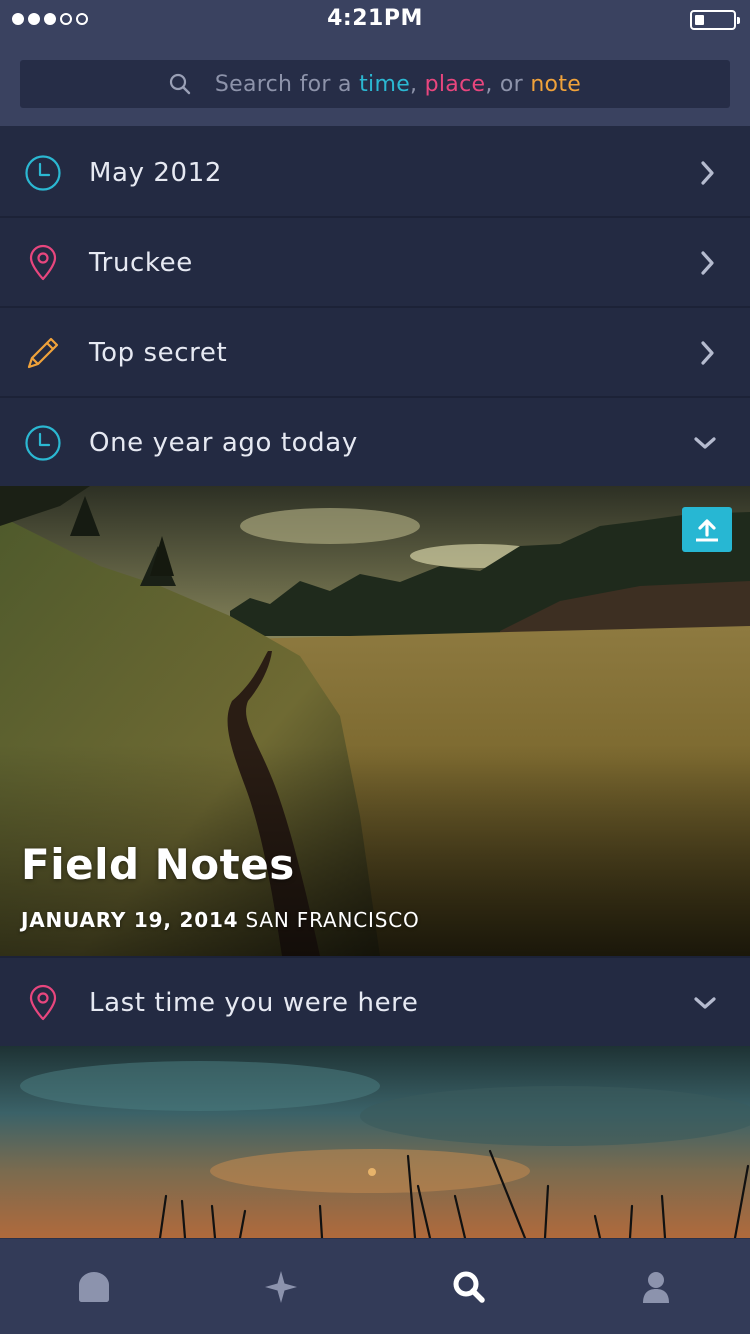  What do you see at coordinates (254, 1003) in the screenshot?
I see `row-label: Last time you were here` at bounding box center [254, 1003].